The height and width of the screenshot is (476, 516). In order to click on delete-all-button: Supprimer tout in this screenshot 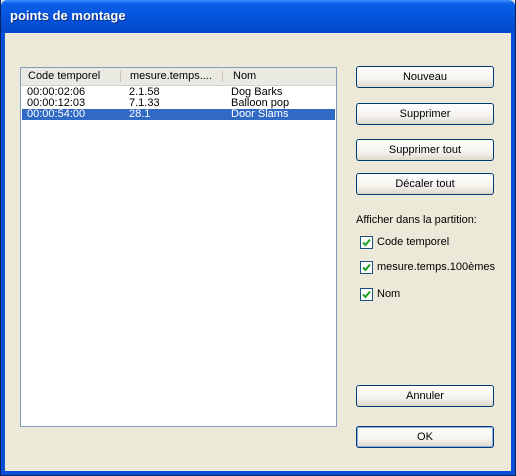, I will do `click(425, 150)`.